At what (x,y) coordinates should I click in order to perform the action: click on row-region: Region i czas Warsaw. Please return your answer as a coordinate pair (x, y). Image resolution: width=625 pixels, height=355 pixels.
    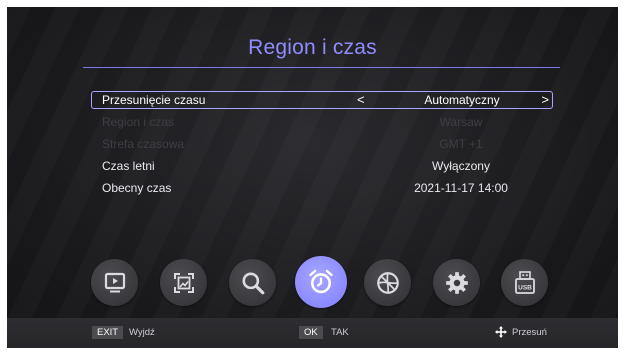
    Looking at the image, I should click on (322, 122).